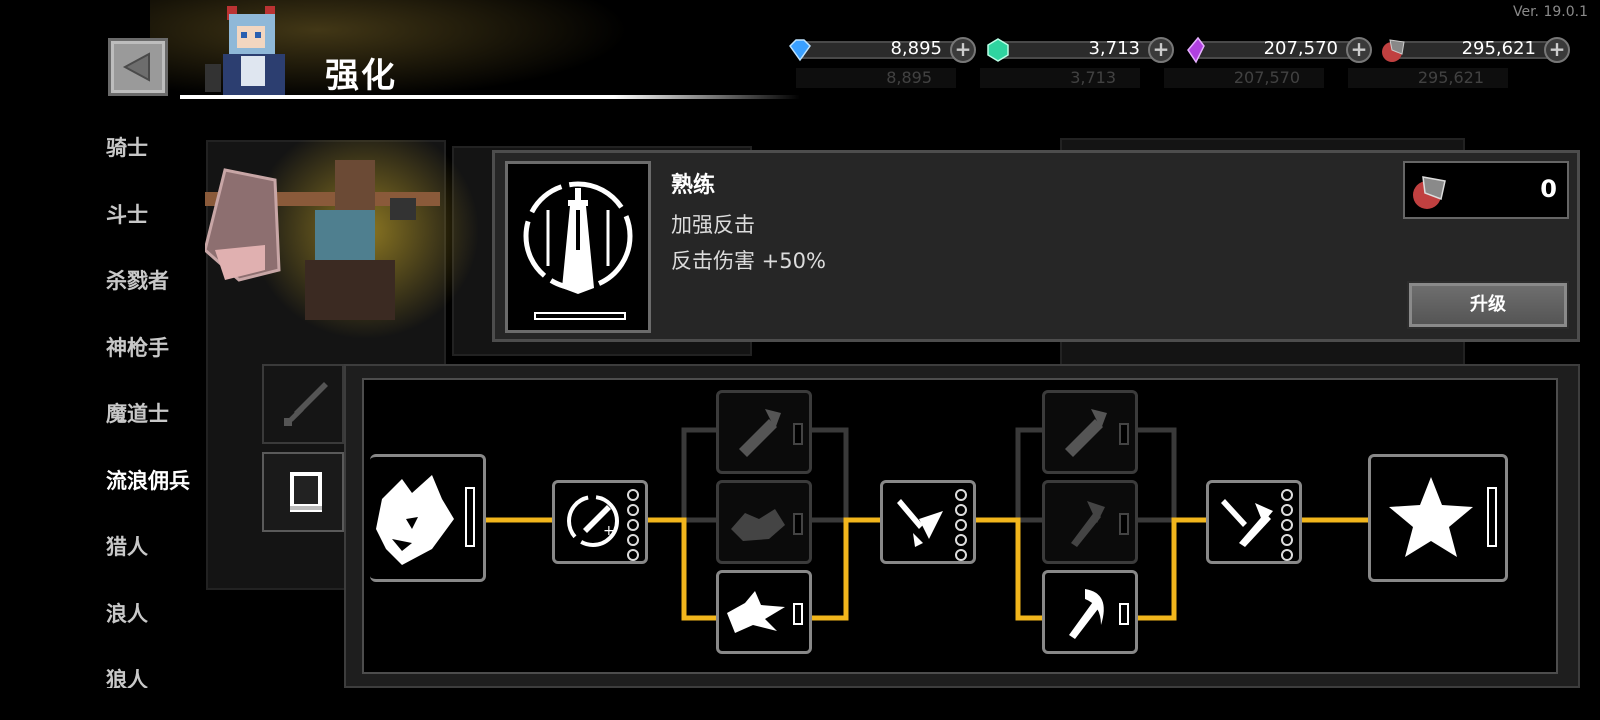 The width and height of the screenshot is (1600, 720). What do you see at coordinates (1060, 78) in the screenshot?
I see `ghost-value: 3,713` at bounding box center [1060, 78].